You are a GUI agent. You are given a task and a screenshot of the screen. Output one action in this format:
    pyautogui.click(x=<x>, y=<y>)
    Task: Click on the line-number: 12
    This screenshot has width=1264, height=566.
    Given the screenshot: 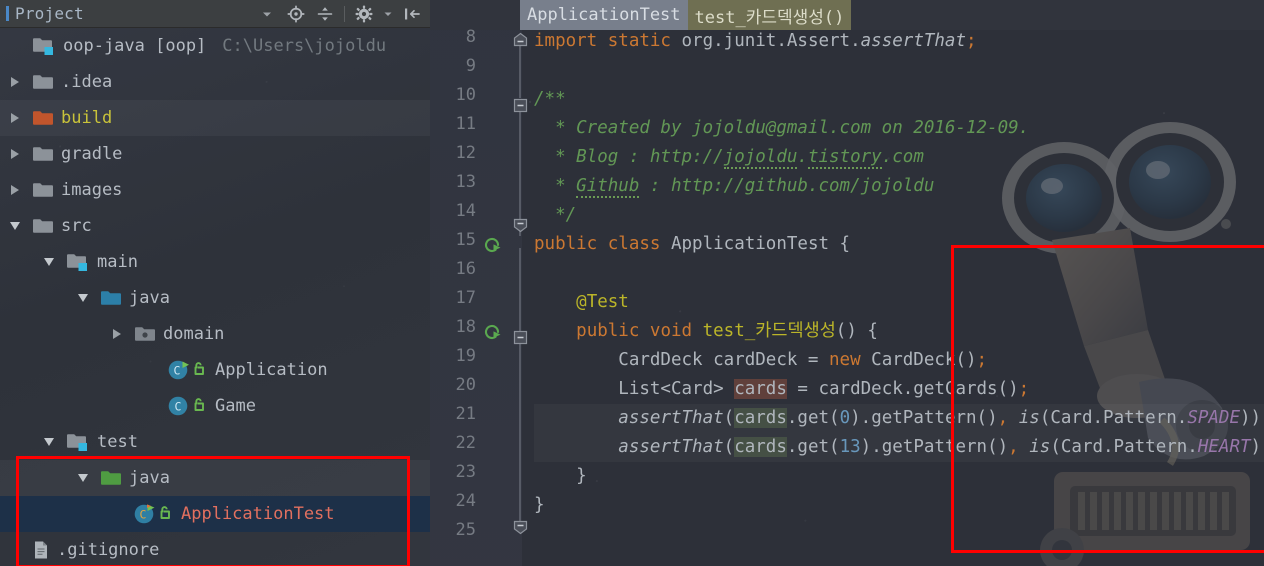 What is the action you would take?
    pyautogui.click(x=465, y=153)
    